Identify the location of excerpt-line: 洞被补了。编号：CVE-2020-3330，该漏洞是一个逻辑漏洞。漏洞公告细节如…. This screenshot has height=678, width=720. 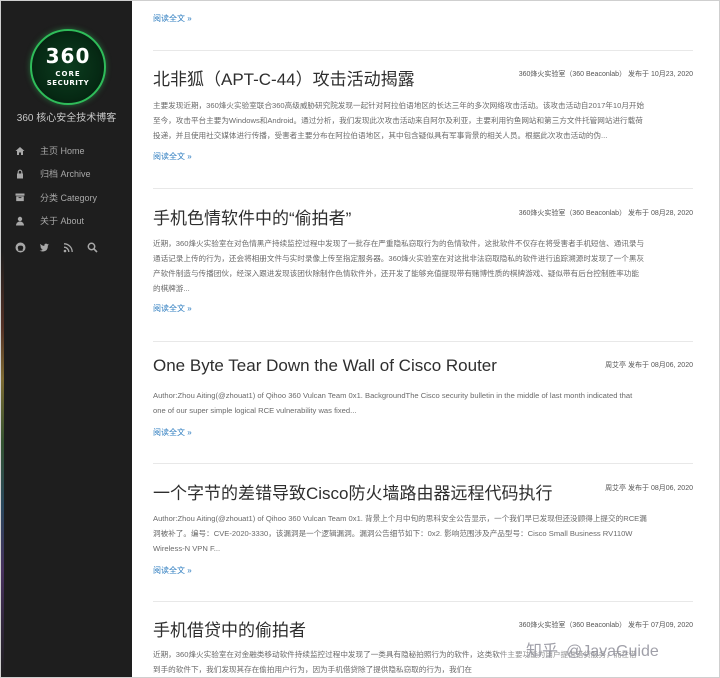
(393, 533).